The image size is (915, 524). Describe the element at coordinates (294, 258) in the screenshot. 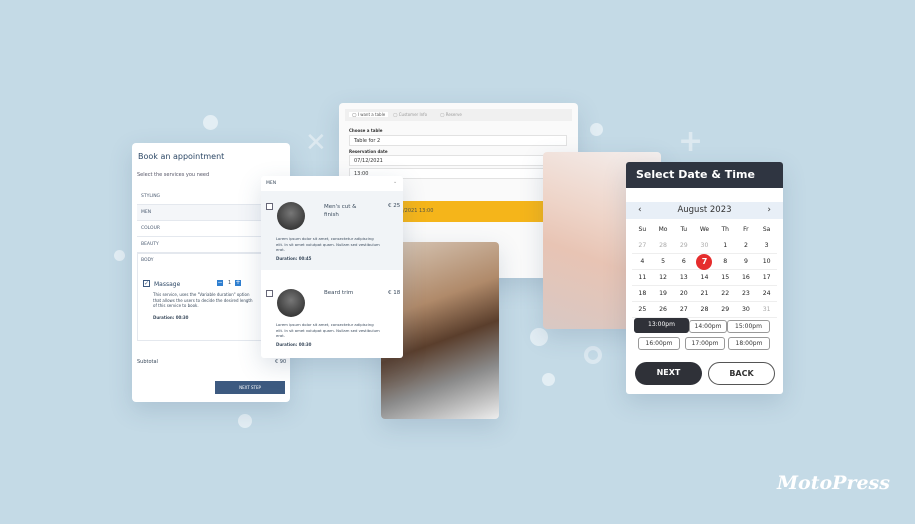

I see `service-duration: Duration: 00:45` at that location.